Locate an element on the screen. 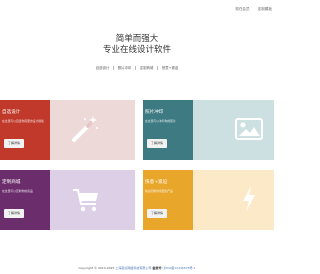 The image size is (320, 274). card-title: 快意+紧迫 is located at coordinates (156, 182).